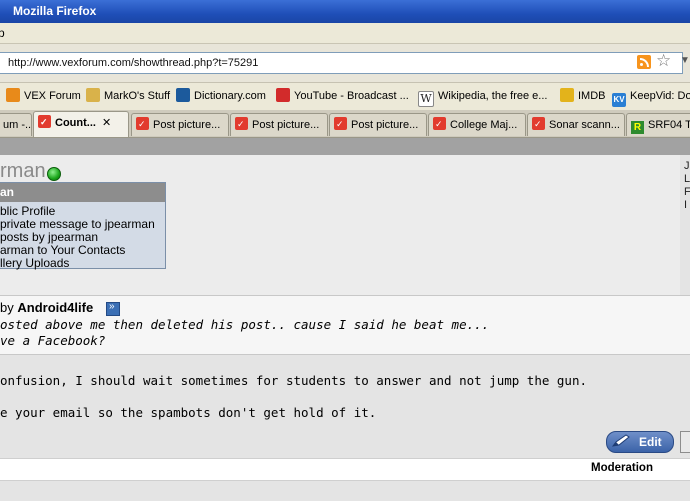  Describe the element at coordinates (345, 469) in the screenshot. I see `post-footer` at that location.